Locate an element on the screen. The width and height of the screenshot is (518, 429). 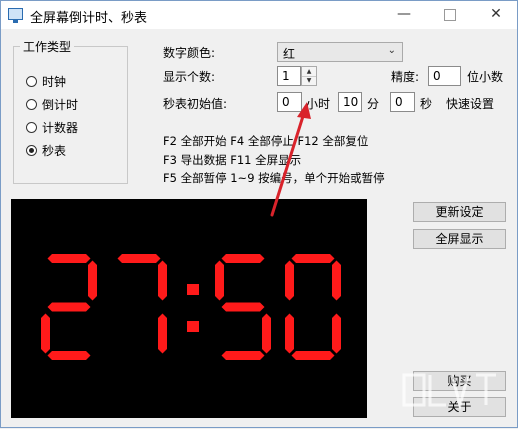
precision-label: 精度: is located at coordinates (405, 77).